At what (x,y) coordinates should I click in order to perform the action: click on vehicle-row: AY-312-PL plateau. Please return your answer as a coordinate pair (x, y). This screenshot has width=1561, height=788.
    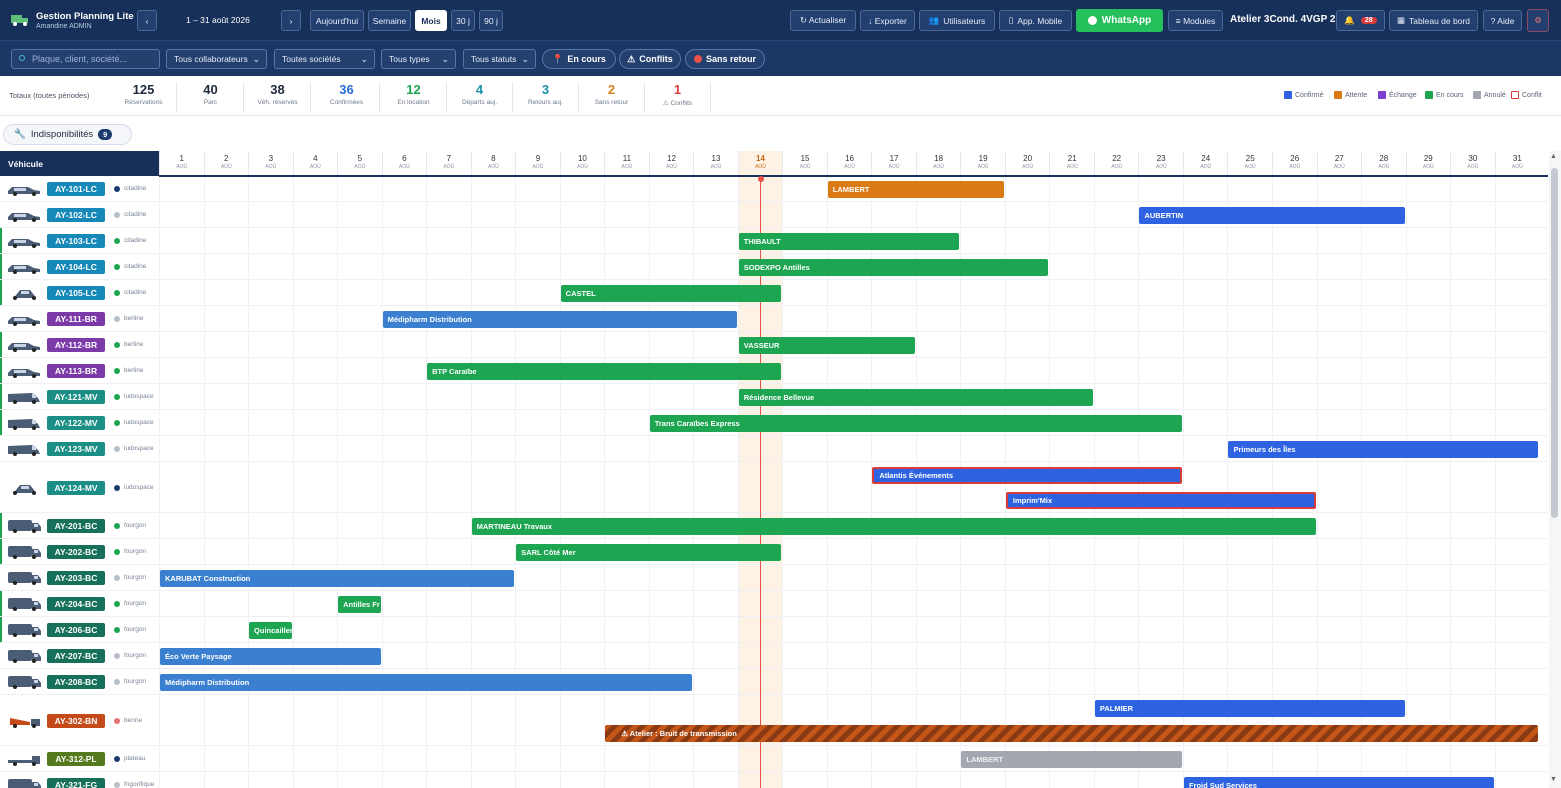
    Looking at the image, I should click on (79, 758).